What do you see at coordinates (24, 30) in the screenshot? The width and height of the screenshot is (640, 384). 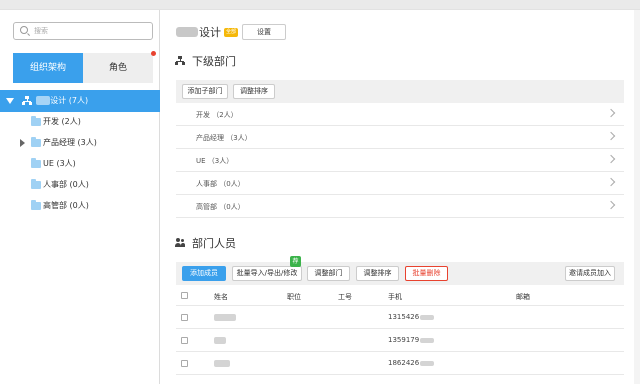 I see `search-icon` at bounding box center [24, 30].